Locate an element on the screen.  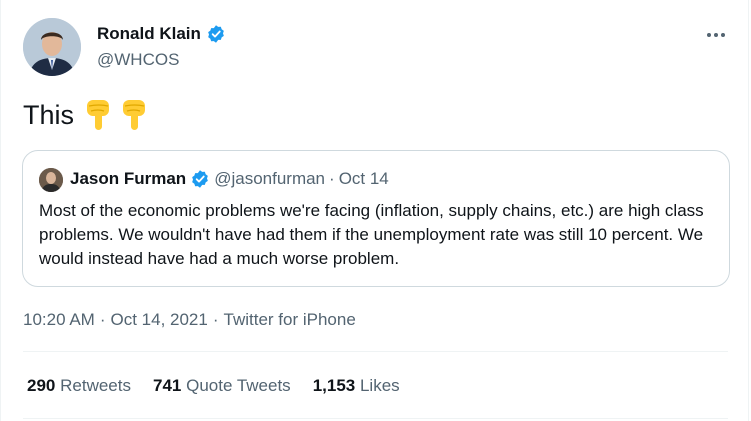
retweets-count: 290 is located at coordinates (41, 385).